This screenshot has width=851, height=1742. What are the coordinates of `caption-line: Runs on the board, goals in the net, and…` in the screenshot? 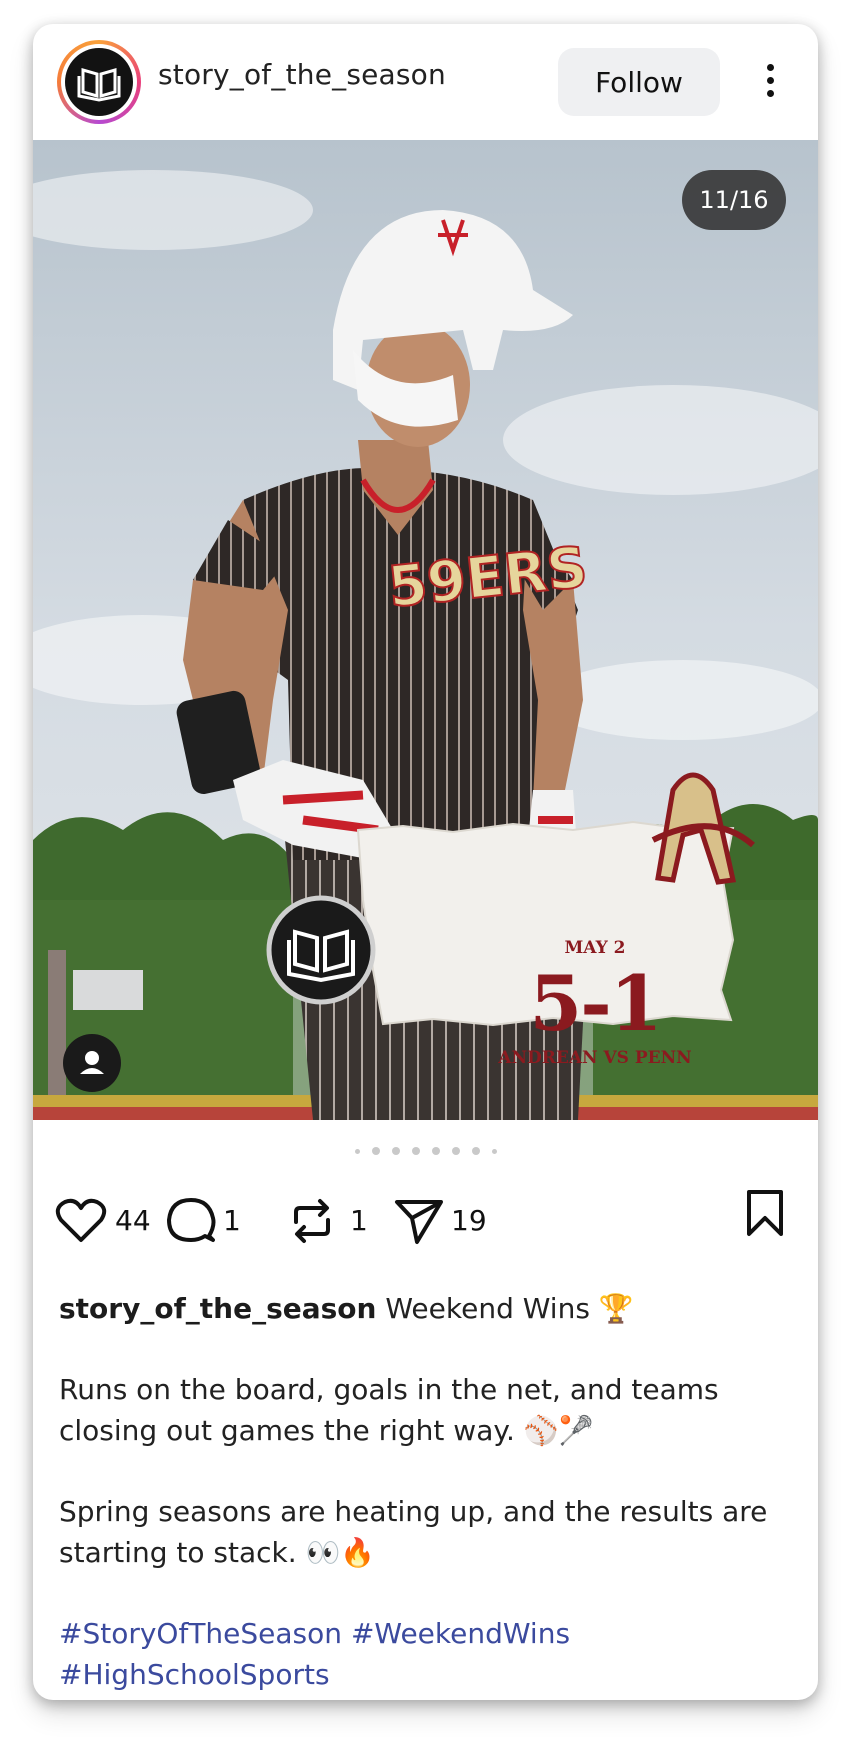 It's located at (389, 1389).